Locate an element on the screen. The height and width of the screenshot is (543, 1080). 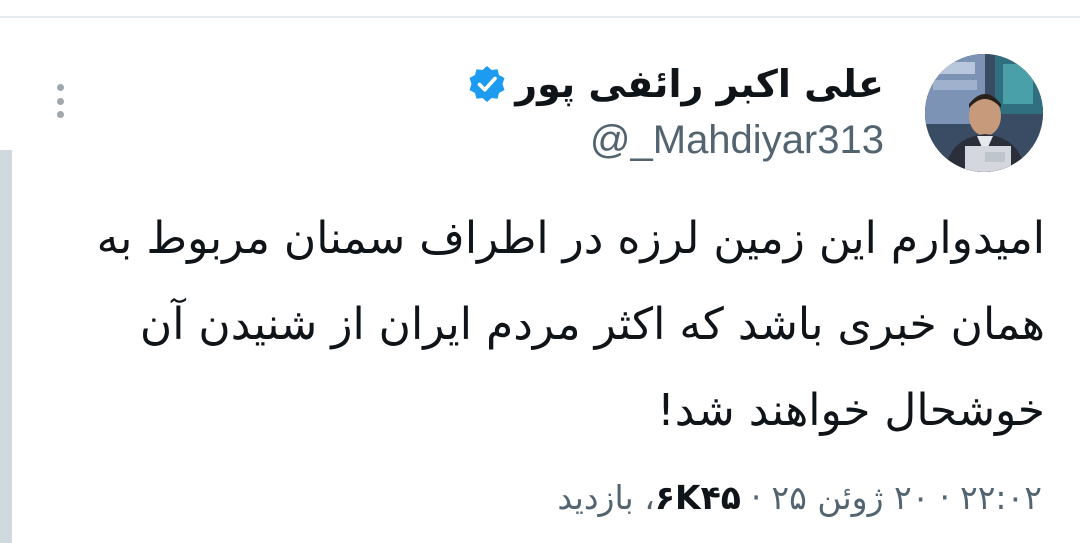
display-name: علی اکبر رائفی پور is located at coordinates (699, 84).